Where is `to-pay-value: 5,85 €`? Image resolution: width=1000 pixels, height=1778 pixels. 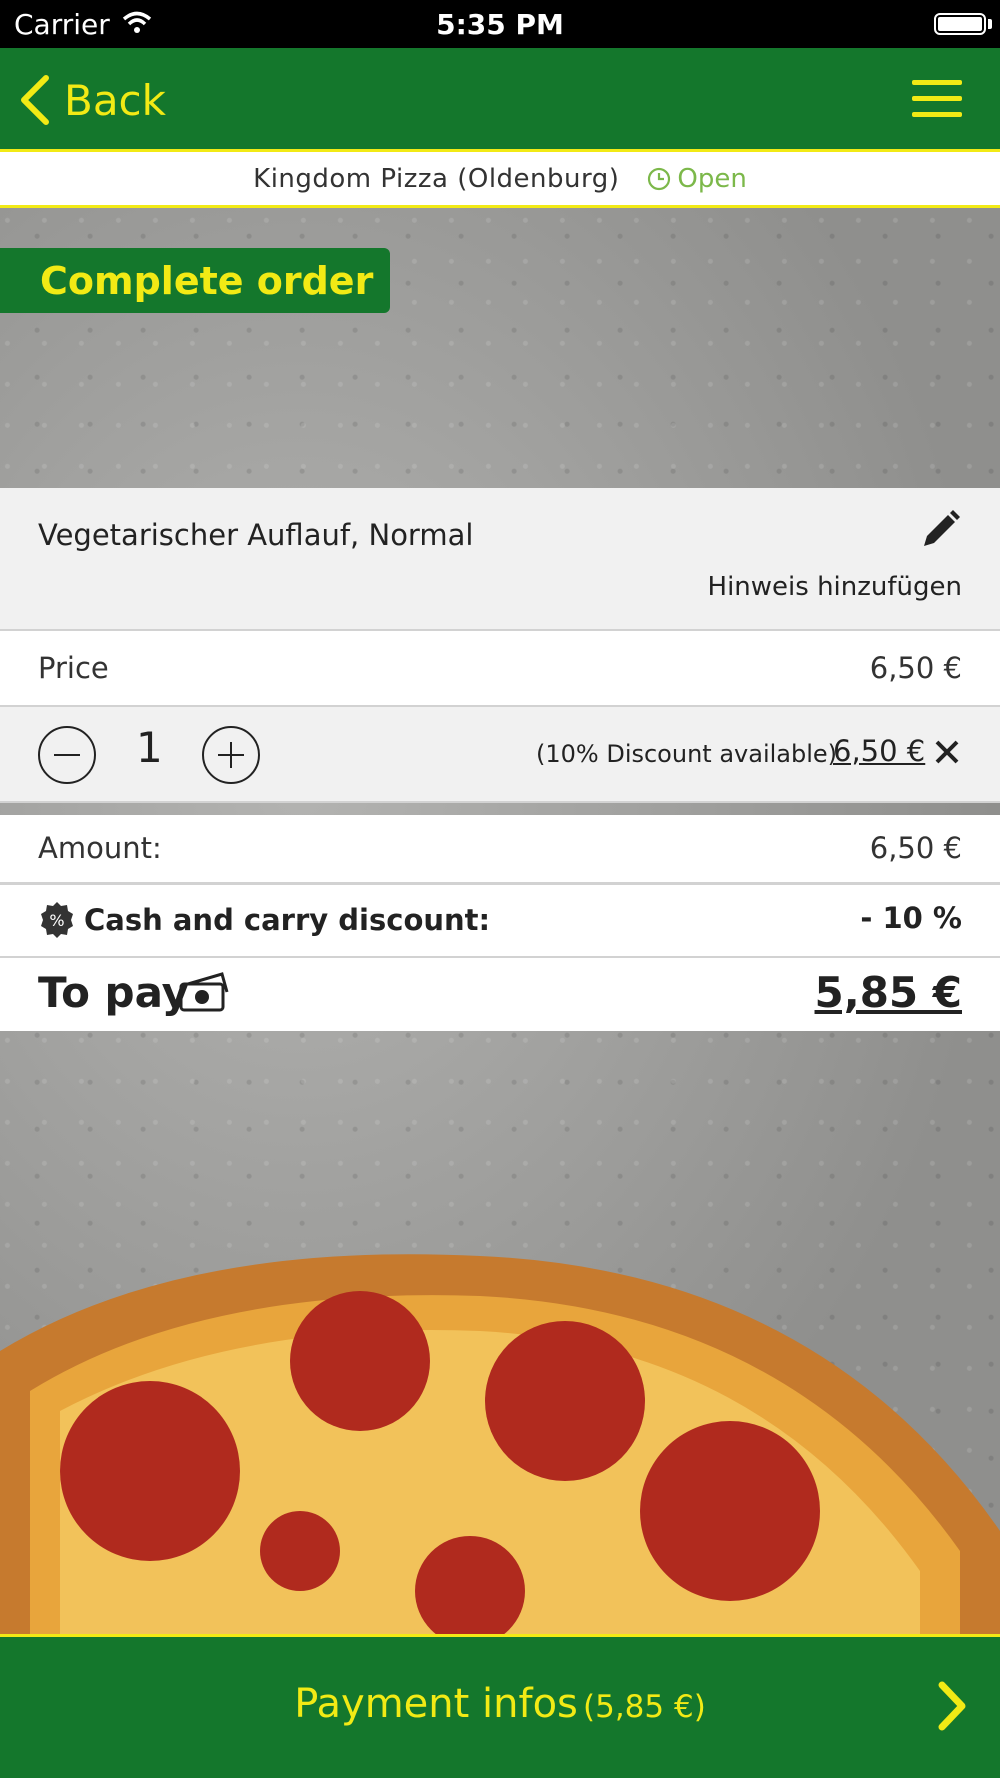 to-pay-value: 5,85 € is located at coordinates (888, 992).